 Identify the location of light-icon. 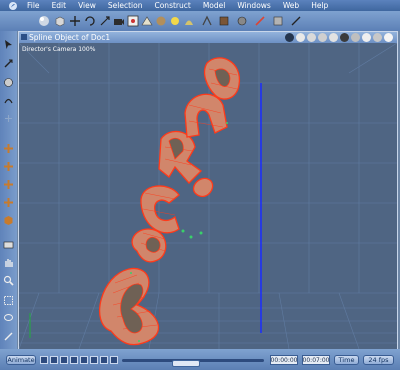
(146, 20).